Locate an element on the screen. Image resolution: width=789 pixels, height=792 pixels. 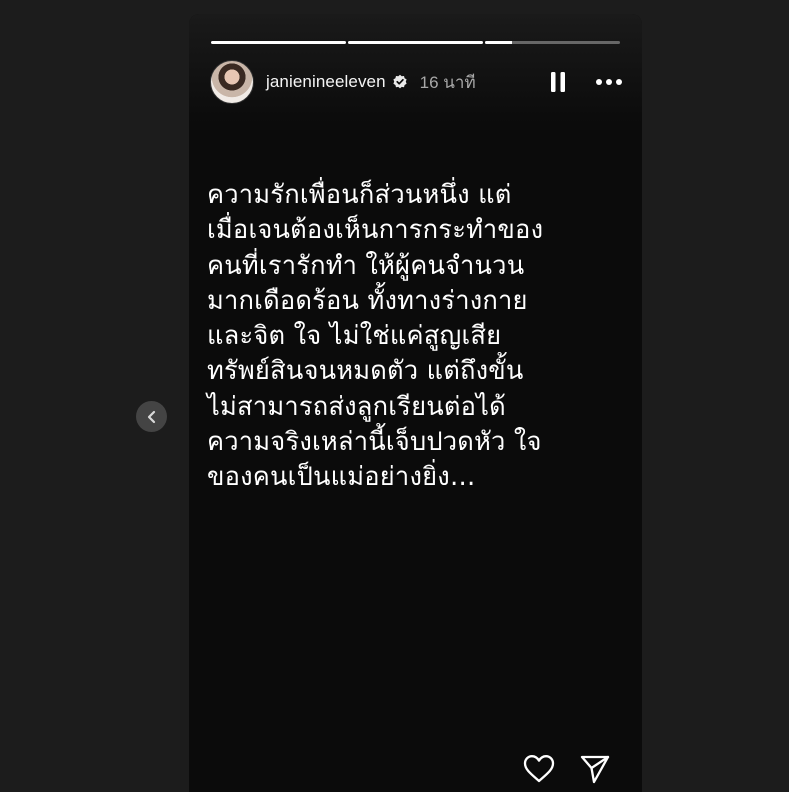
chevron-left-icon is located at coordinates (151, 416).